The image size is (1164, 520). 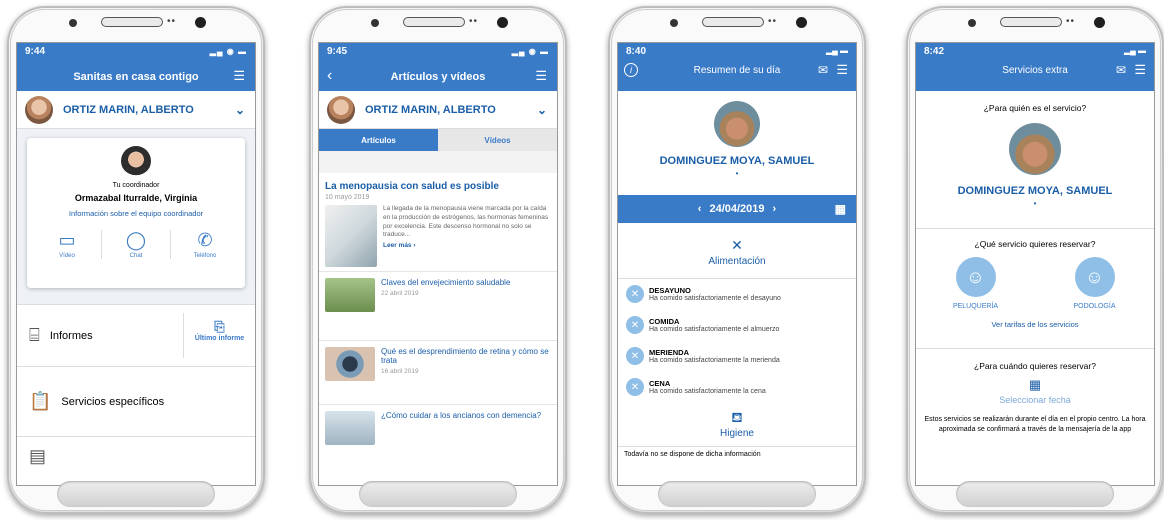 What do you see at coordinates (136, 335) in the screenshot?
I see `reports-row: ⌸ Informes ⎘ Último informe` at bounding box center [136, 335].